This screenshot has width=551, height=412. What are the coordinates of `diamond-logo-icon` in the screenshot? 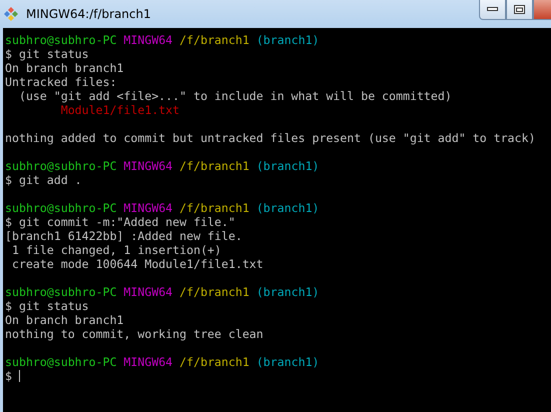 It's located at (11, 14).